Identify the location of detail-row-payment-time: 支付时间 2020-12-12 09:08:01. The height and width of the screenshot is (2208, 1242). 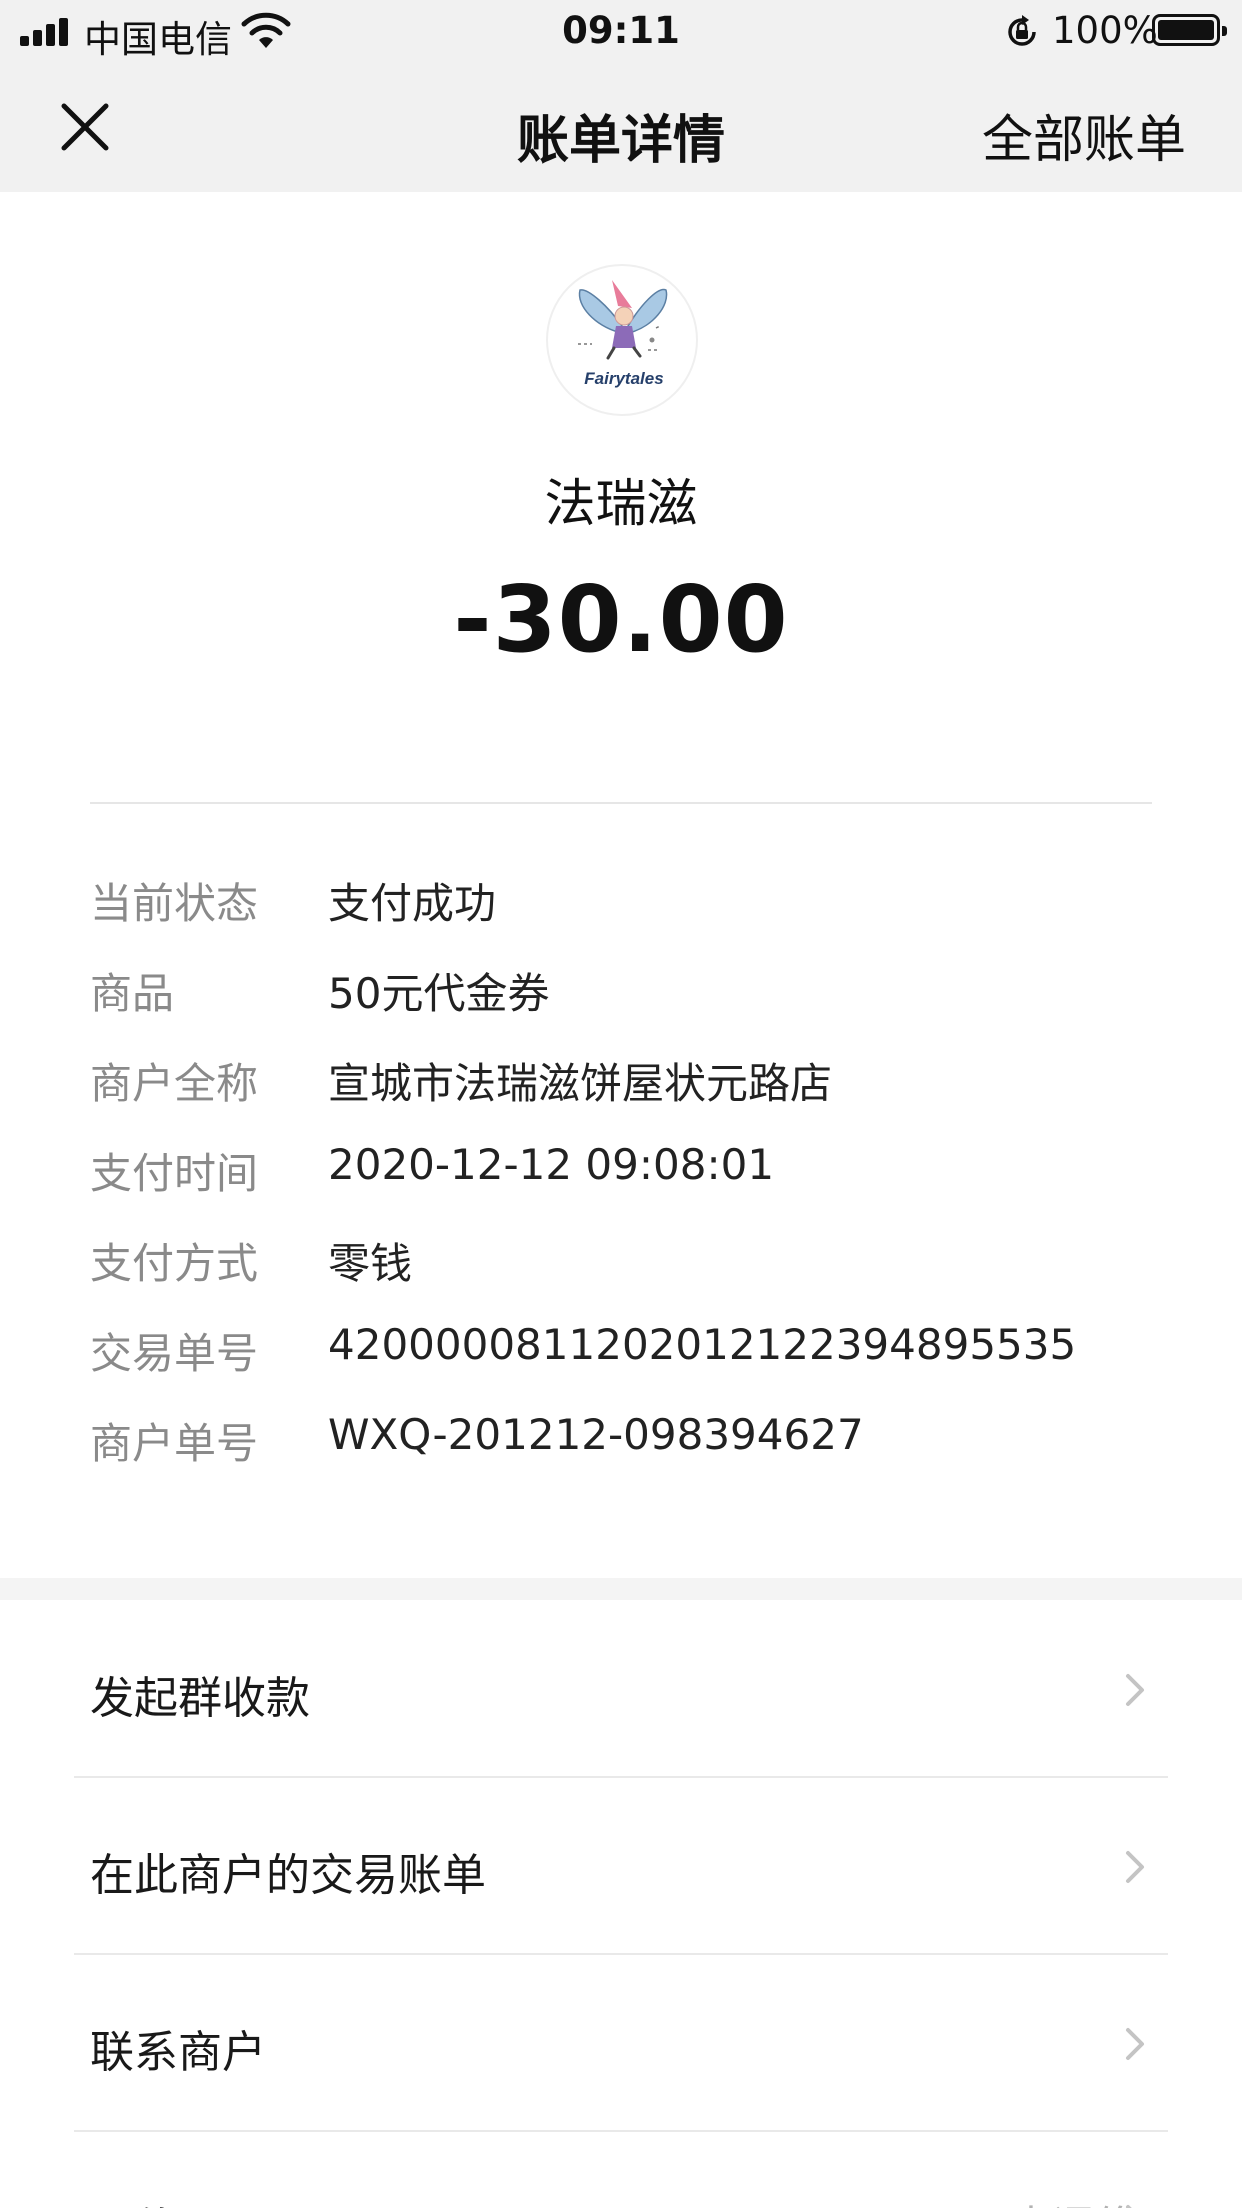
(640, 1185).